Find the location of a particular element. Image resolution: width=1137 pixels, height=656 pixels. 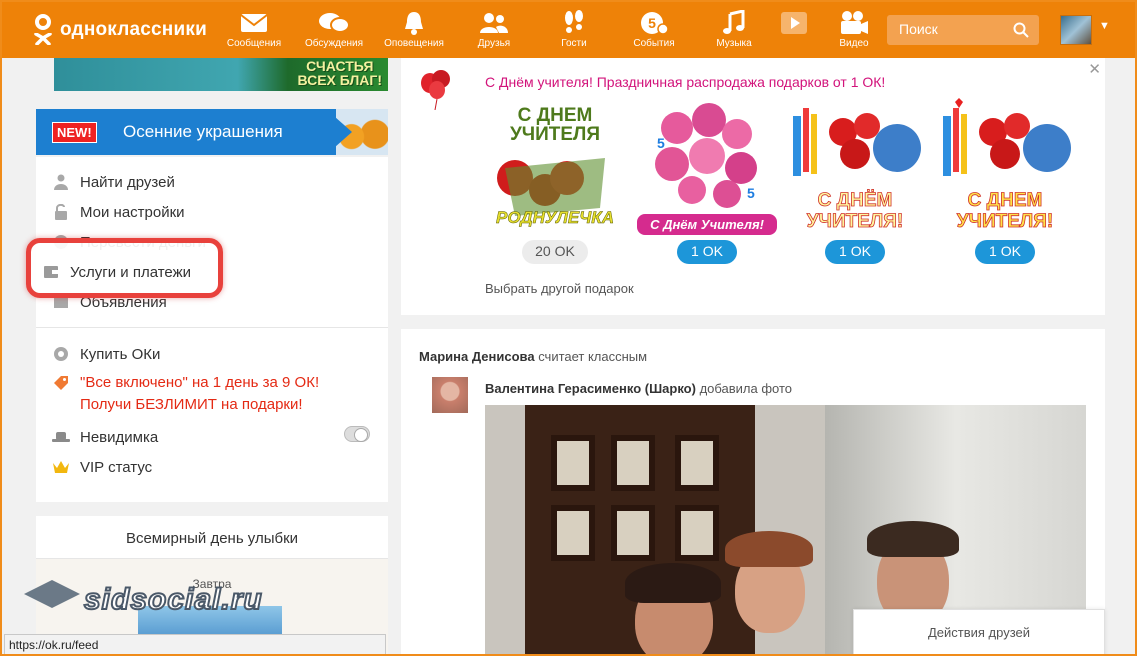

logo: одноклассники is located at coordinates (119, 30).